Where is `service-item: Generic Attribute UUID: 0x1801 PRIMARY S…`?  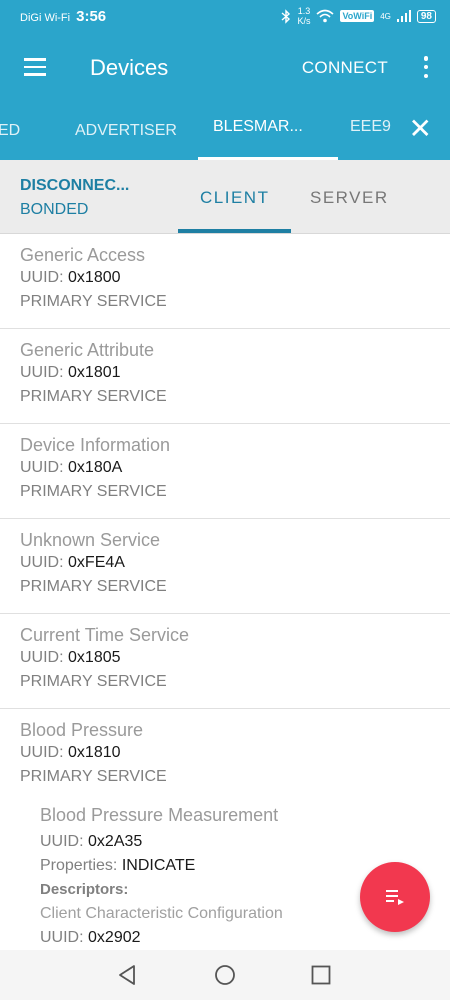
service-item: Generic Attribute UUID: 0x1801 PRIMARY S… is located at coordinates (225, 376).